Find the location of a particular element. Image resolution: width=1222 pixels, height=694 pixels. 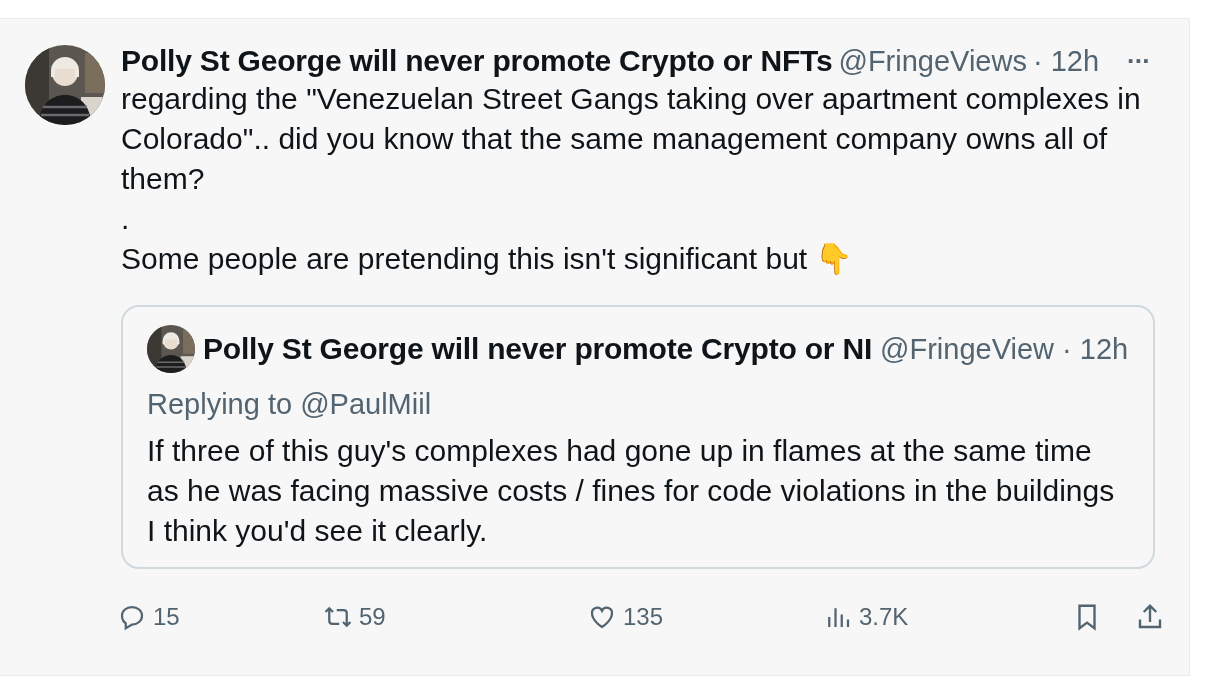

replying-to-text: Replying to @PaulMiil is located at coordinates (290, 404).